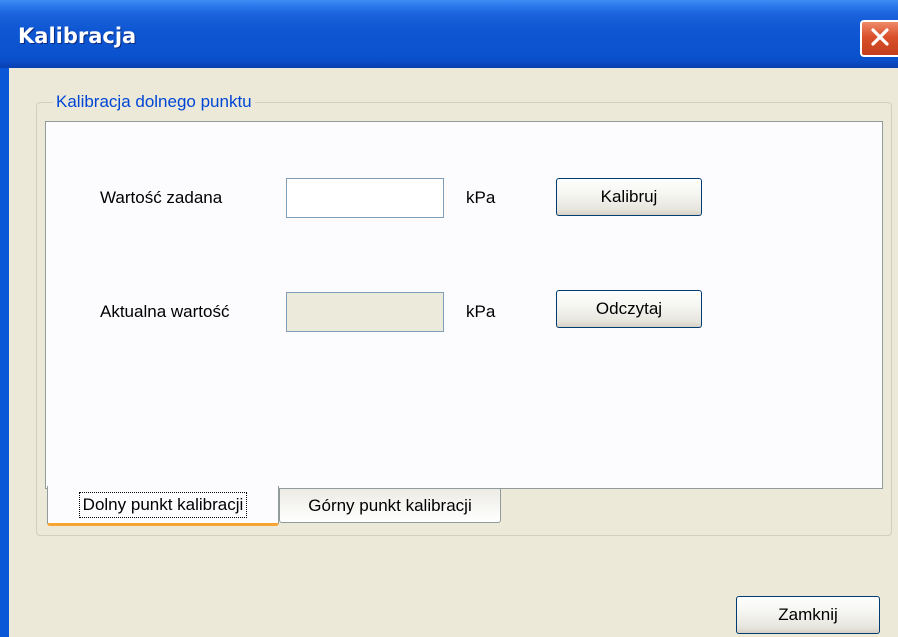 The image size is (898, 637). I want to click on current-value-unit: kPa, so click(481, 311).